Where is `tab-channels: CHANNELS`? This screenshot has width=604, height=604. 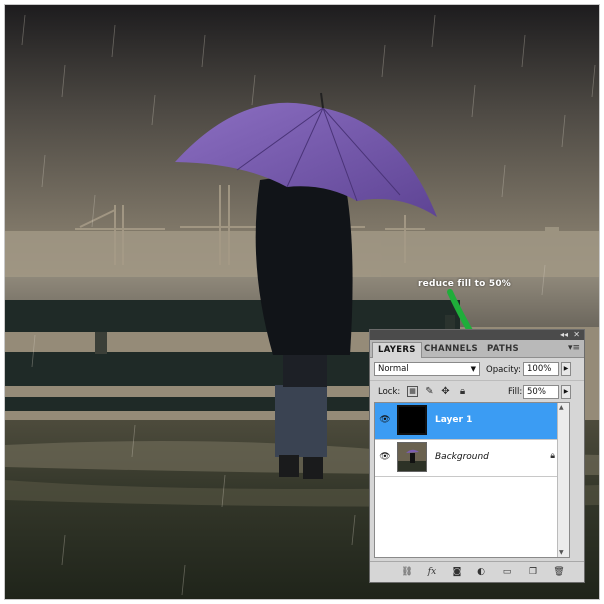
tab-channels: CHANNELS is located at coordinates (451, 349).